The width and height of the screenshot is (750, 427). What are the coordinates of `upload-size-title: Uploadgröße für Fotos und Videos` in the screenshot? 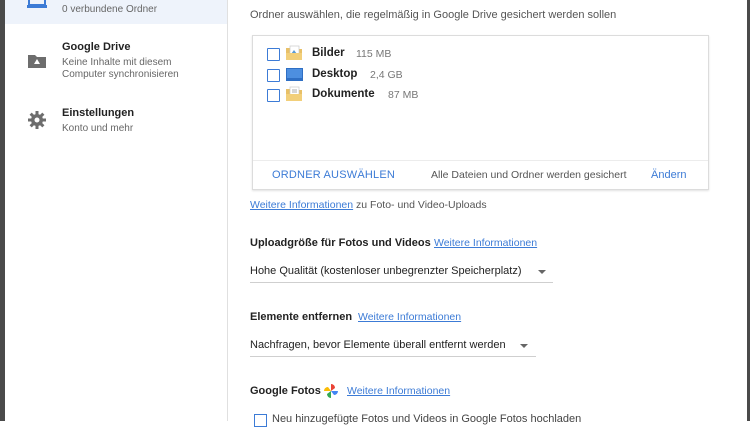 It's located at (340, 243).